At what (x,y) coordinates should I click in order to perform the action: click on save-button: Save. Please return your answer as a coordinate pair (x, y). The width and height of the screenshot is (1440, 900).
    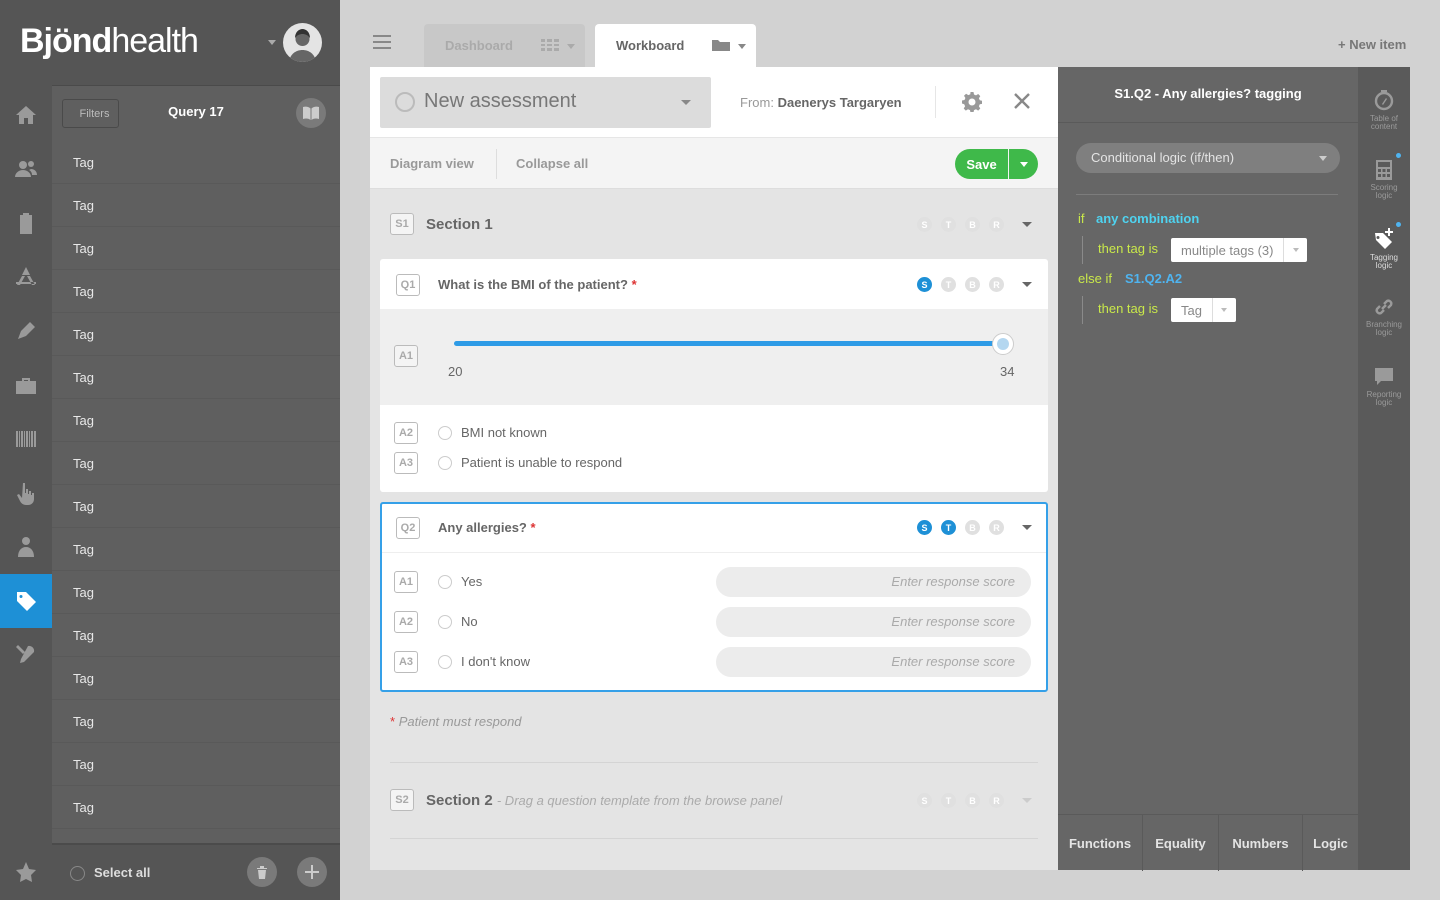
    Looking at the image, I should click on (981, 164).